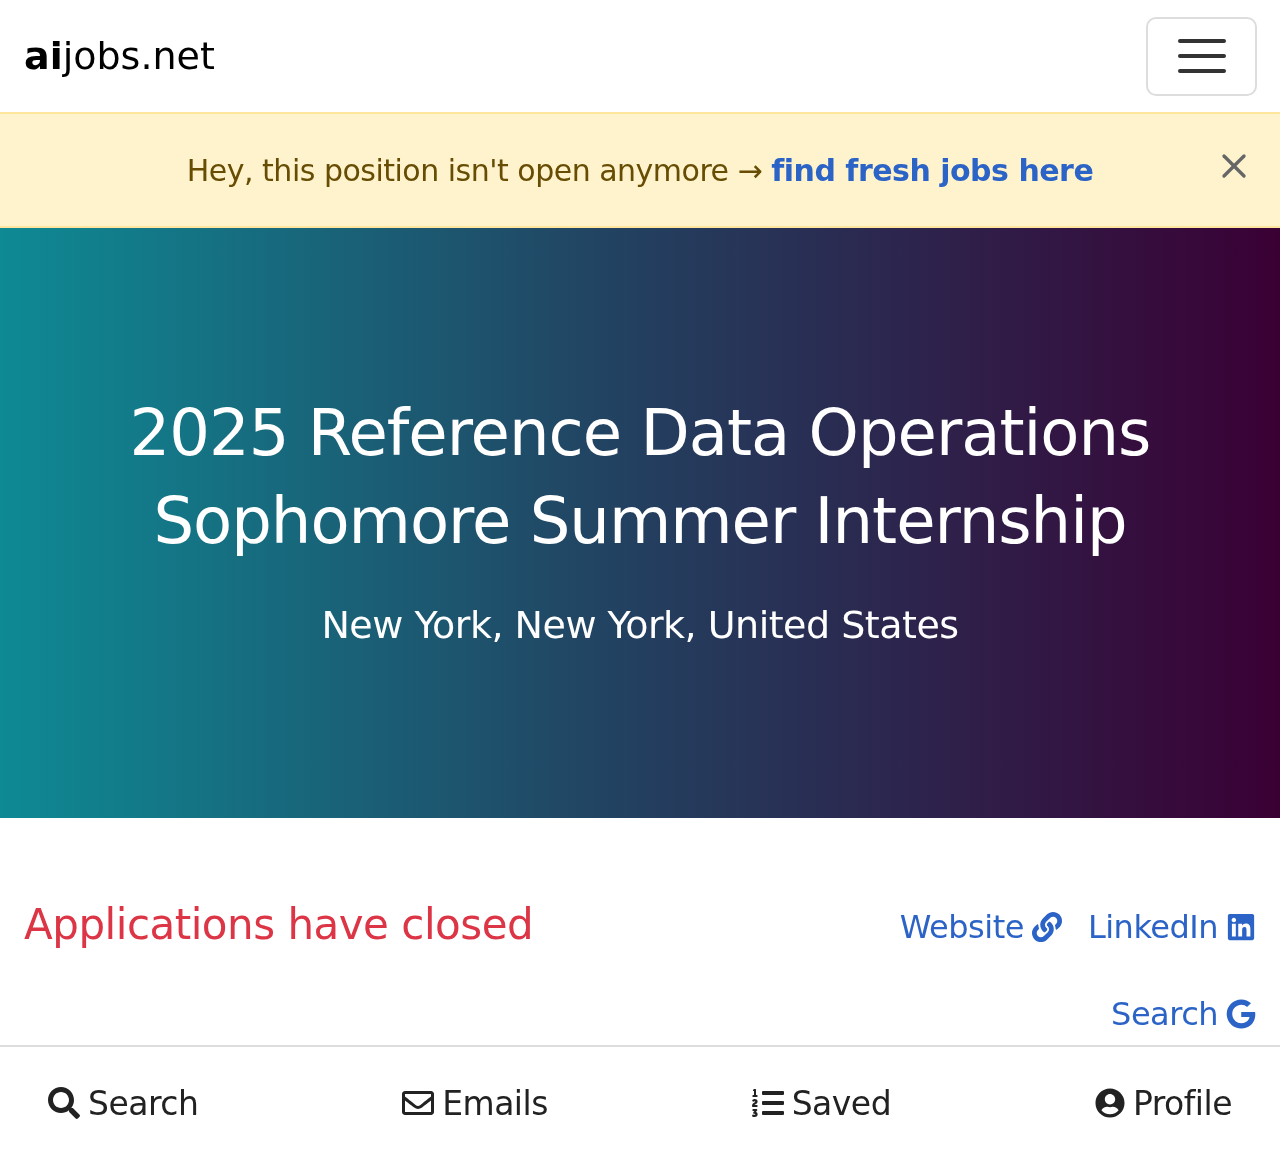  Describe the element at coordinates (475, 1103) in the screenshot. I see `nav-item: Emails` at that location.